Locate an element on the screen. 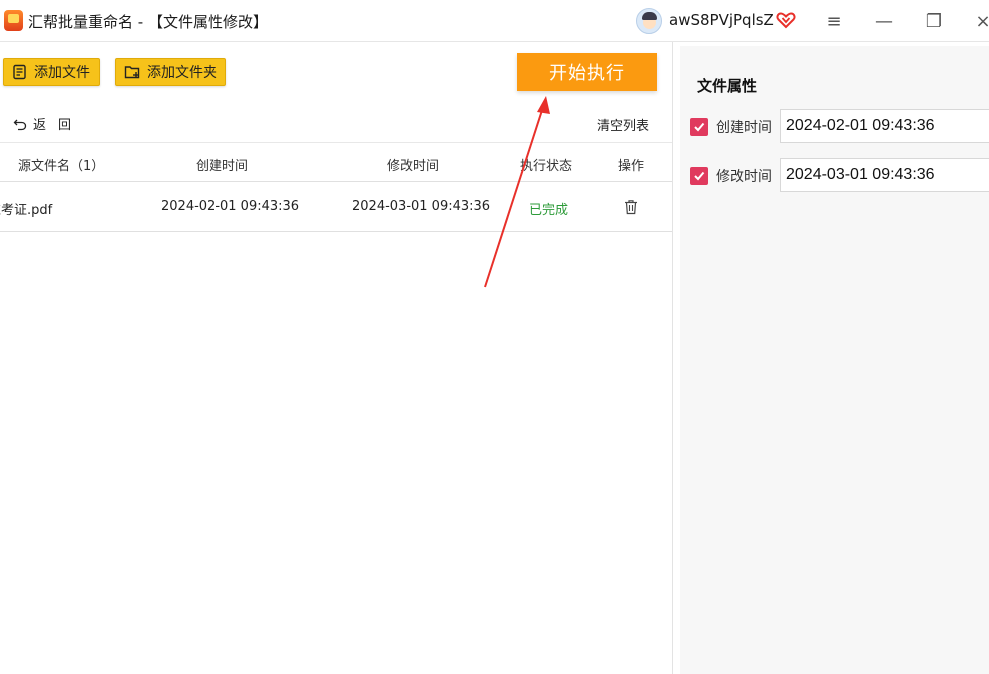  close-icon: × is located at coordinates (979, 21).